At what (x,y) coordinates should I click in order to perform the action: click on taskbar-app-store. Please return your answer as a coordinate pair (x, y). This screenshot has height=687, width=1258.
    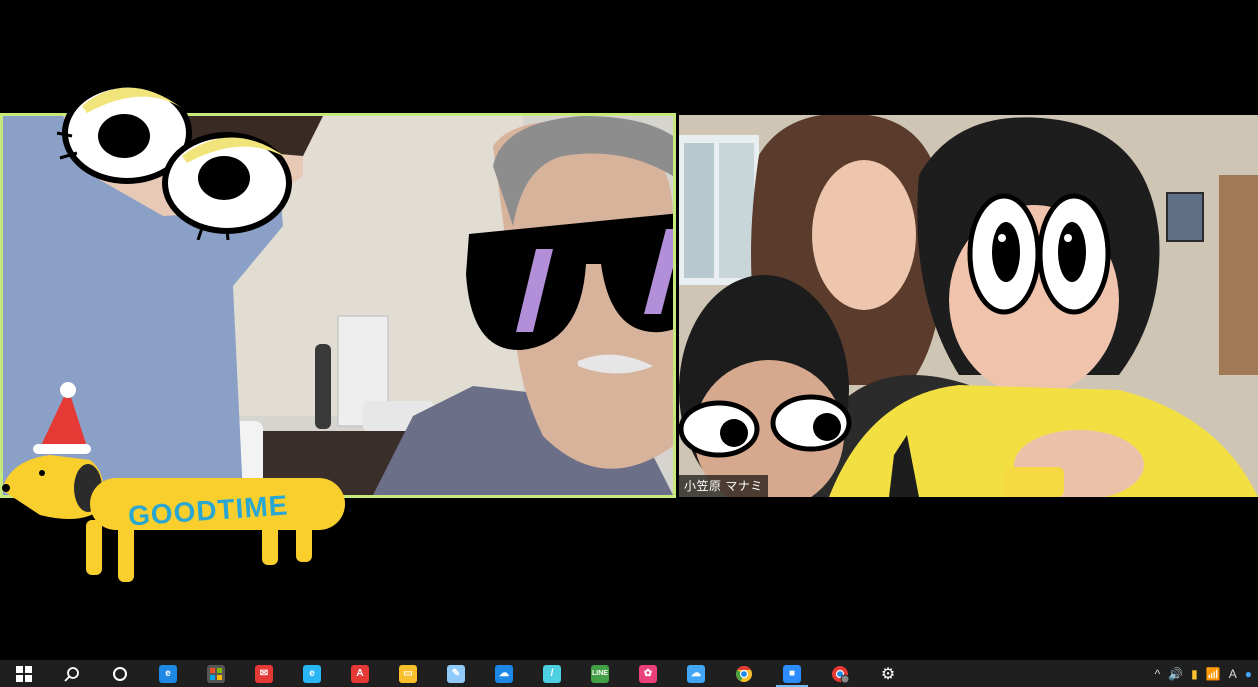
    Looking at the image, I should click on (216, 673).